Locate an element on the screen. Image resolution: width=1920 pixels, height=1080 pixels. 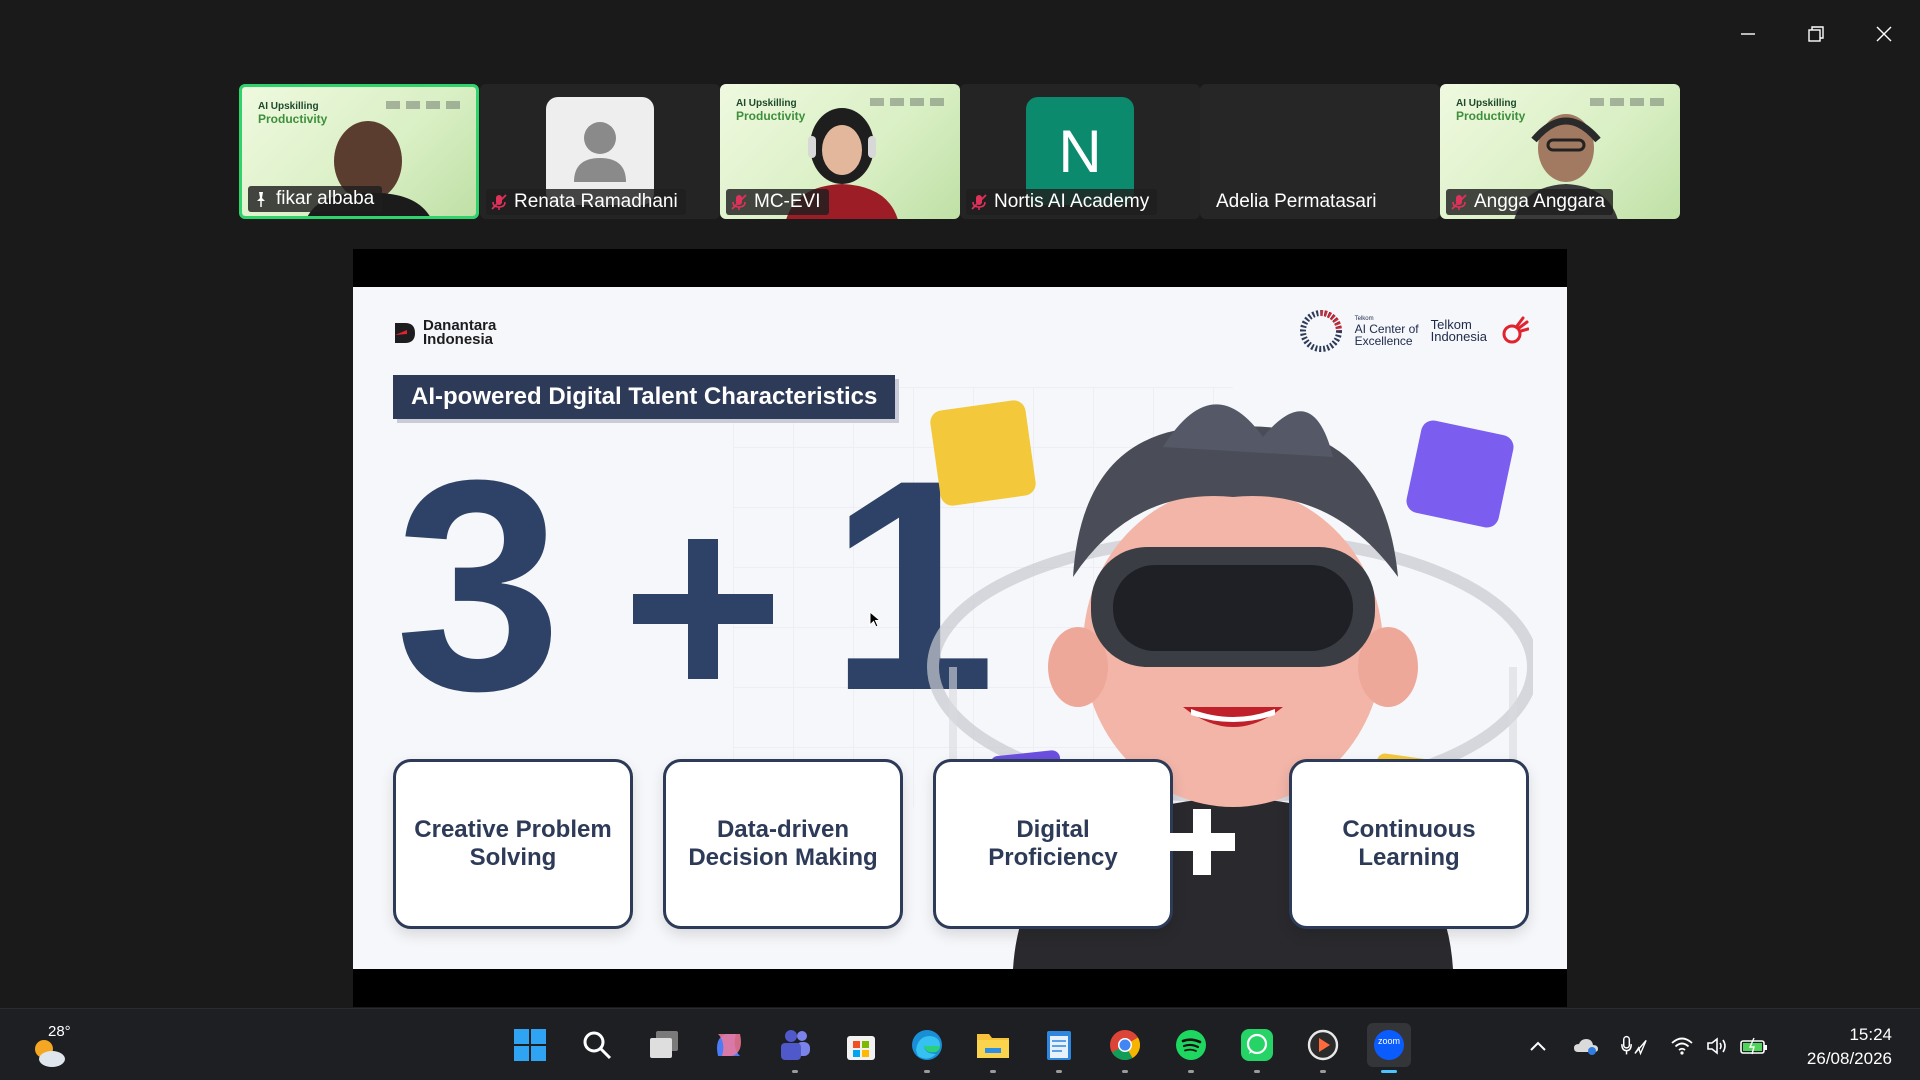
microphone-tray-button is located at coordinates (1634, 1046).